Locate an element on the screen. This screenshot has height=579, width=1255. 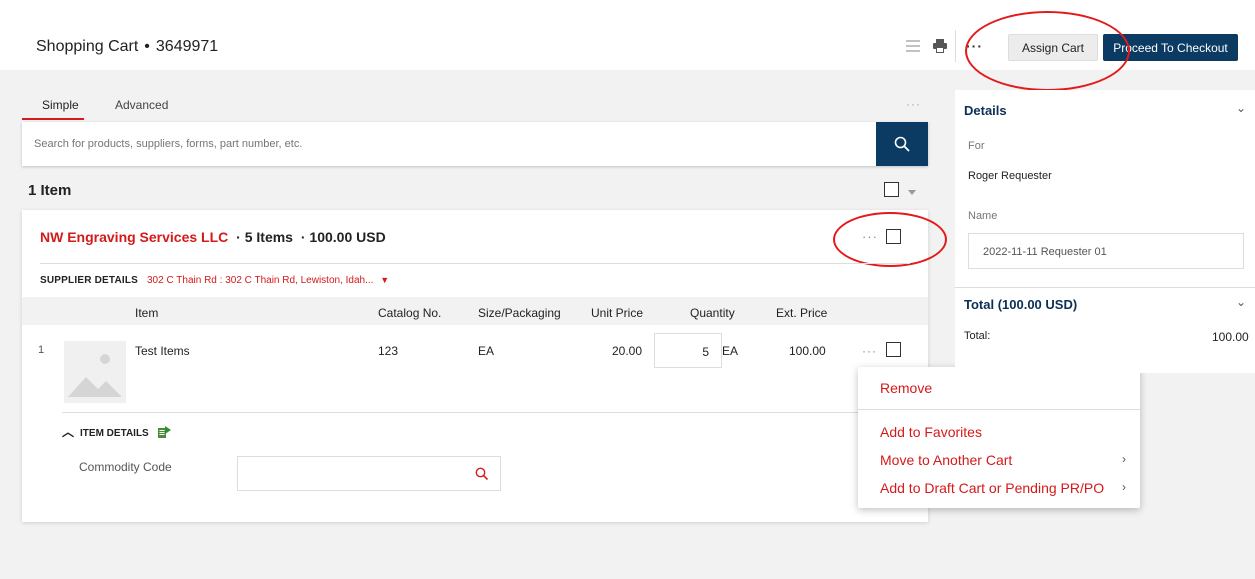
search-input is located at coordinates (449, 144).